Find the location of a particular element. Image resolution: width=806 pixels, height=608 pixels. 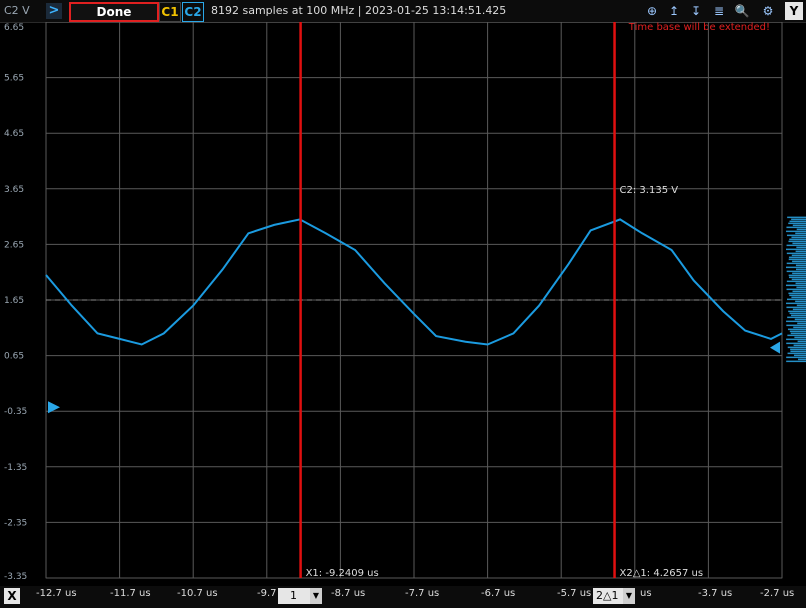

y-tick-label: -2.35 is located at coordinates (15, 523).